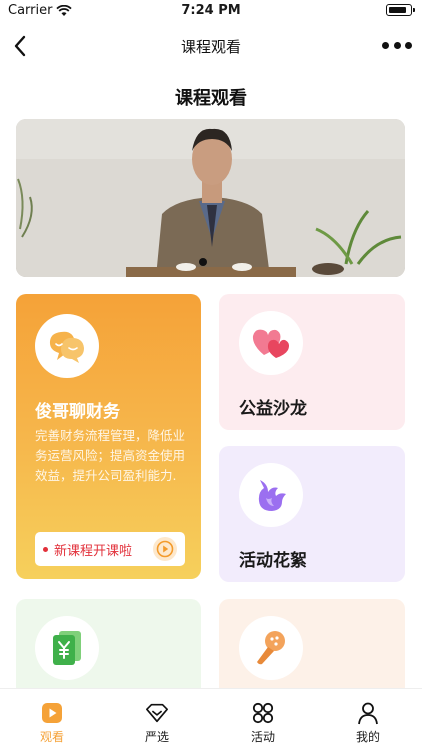 This screenshot has width=422, height=750. I want to click on grid-icon, so click(263, 713).